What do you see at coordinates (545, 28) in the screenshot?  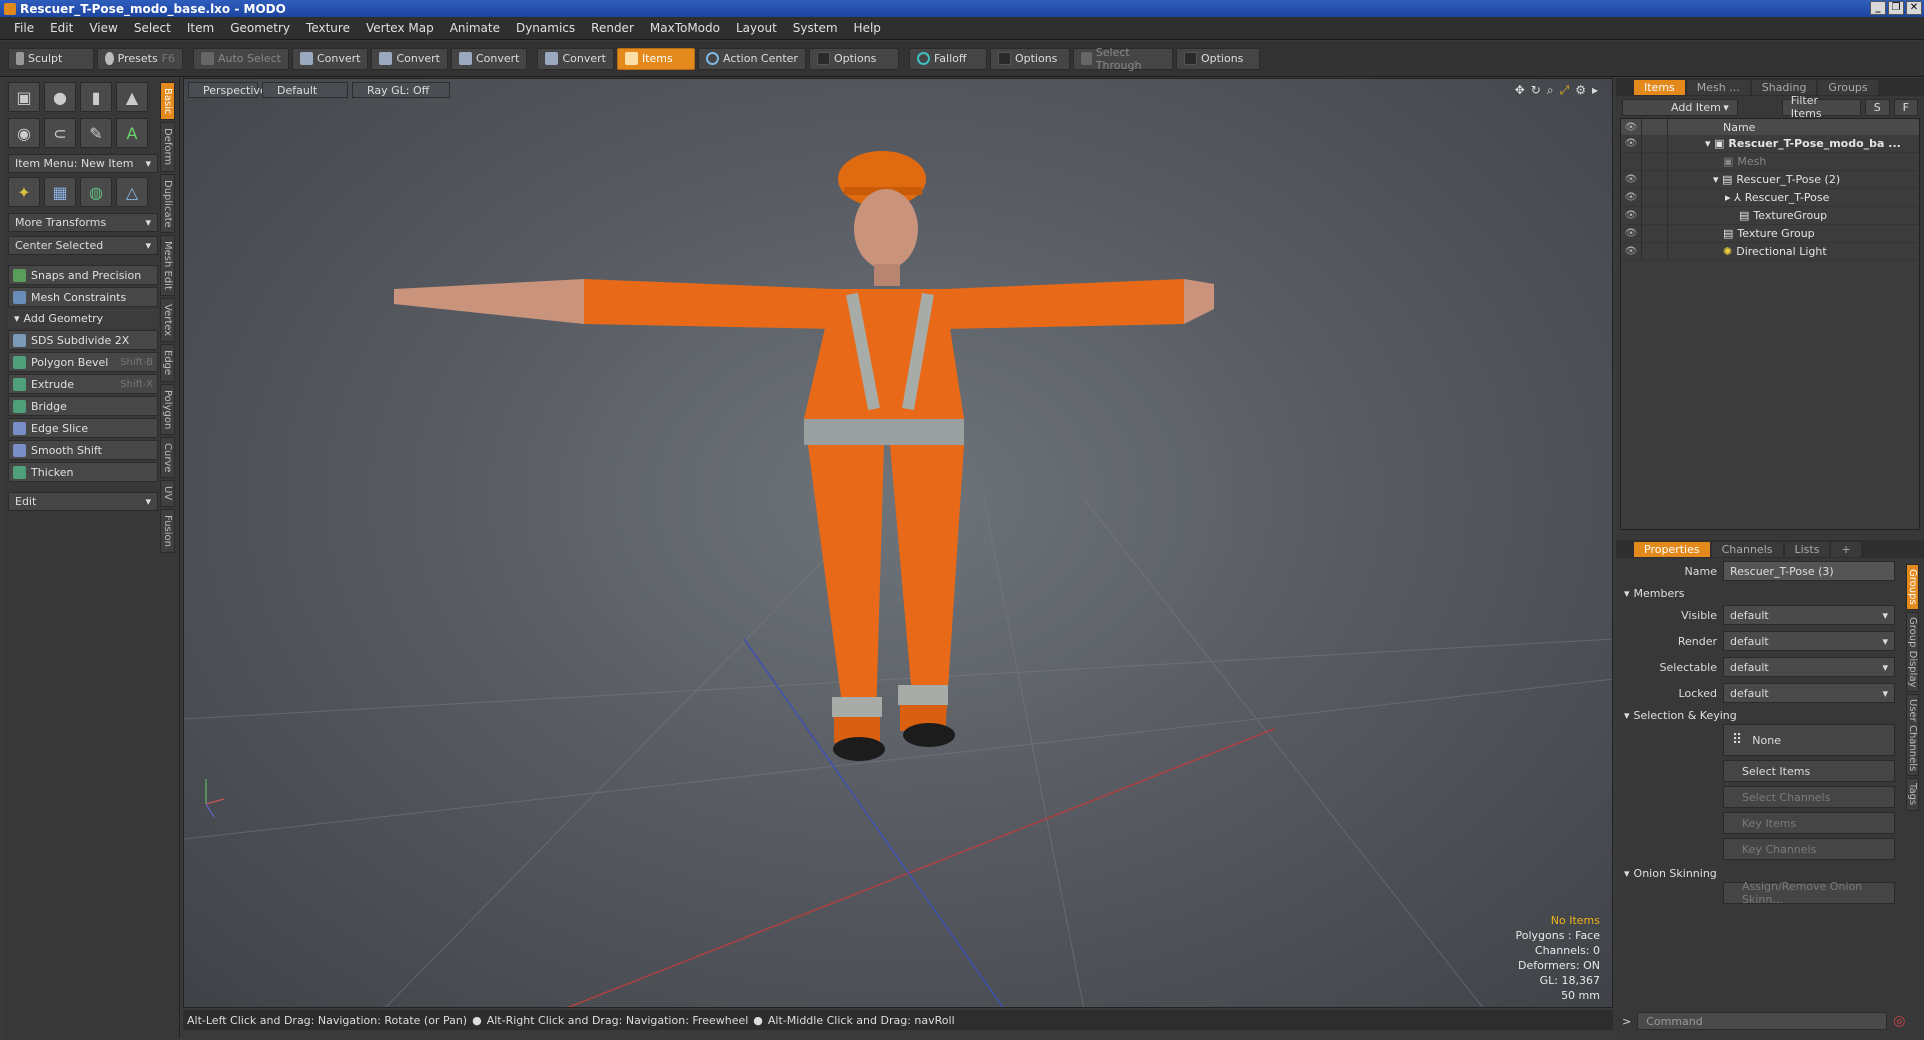 I see `menu-dynamics: Dynamics` at bounding box center [545, 28].